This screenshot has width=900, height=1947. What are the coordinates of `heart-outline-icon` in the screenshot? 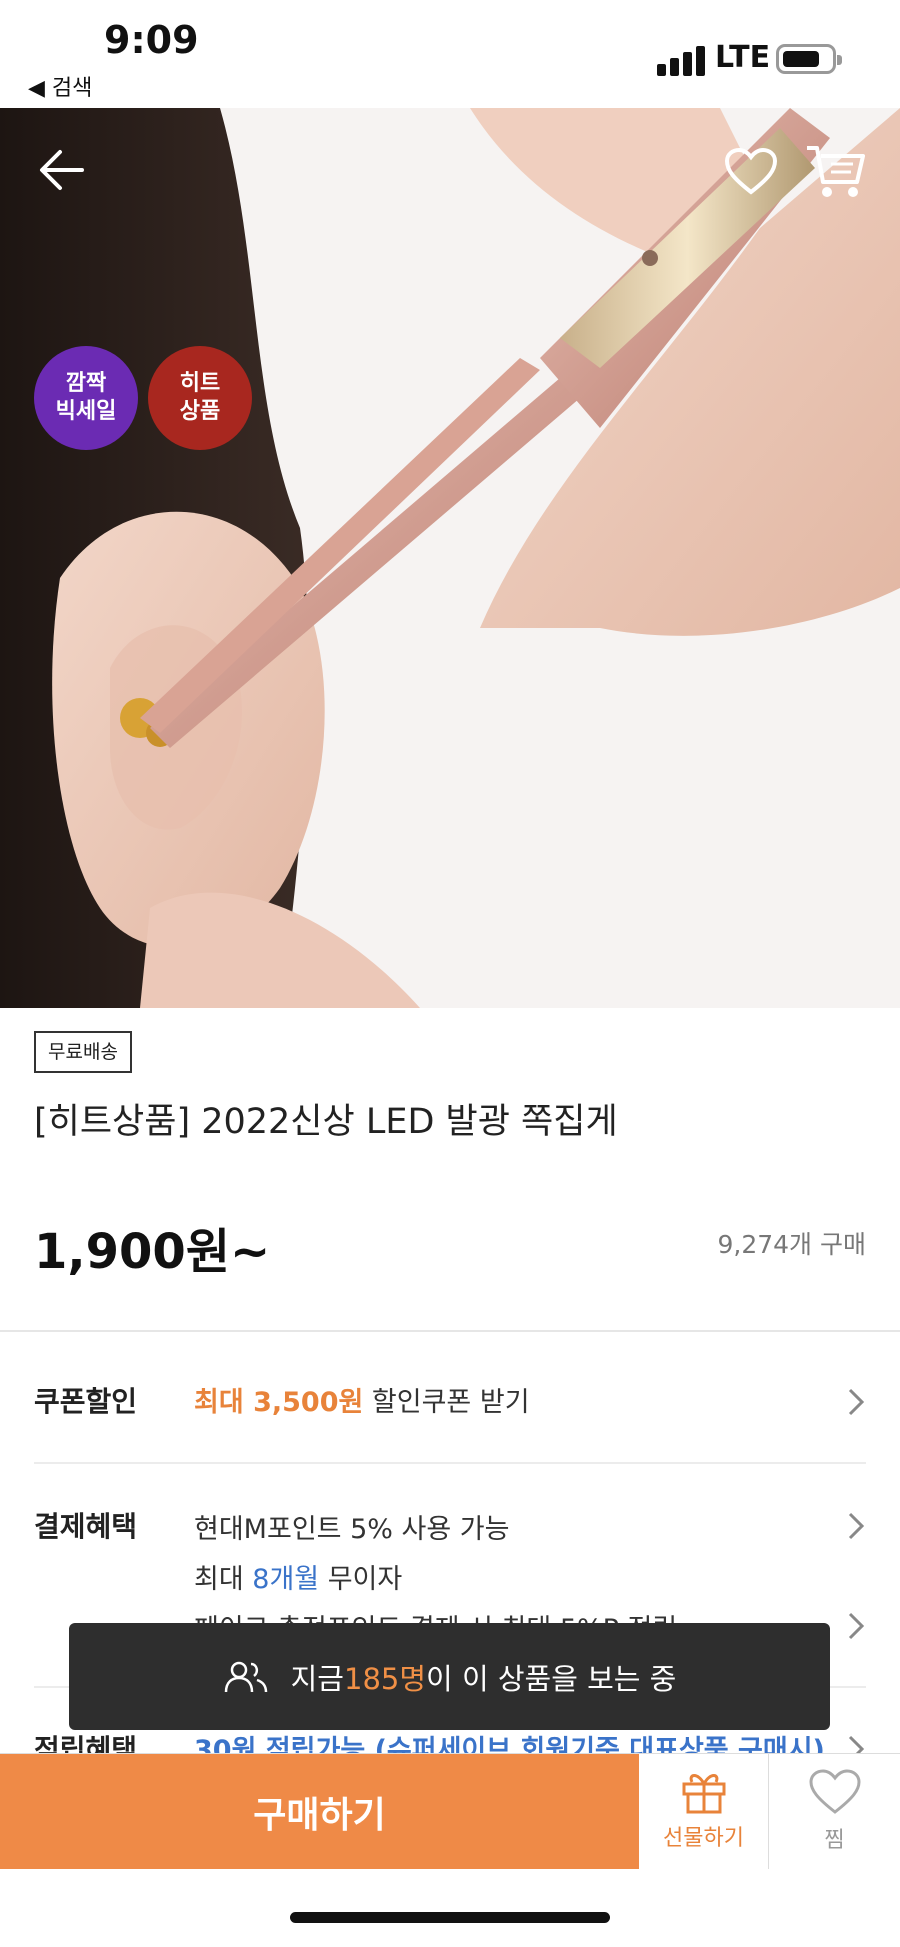 It's located at (834, 1791).